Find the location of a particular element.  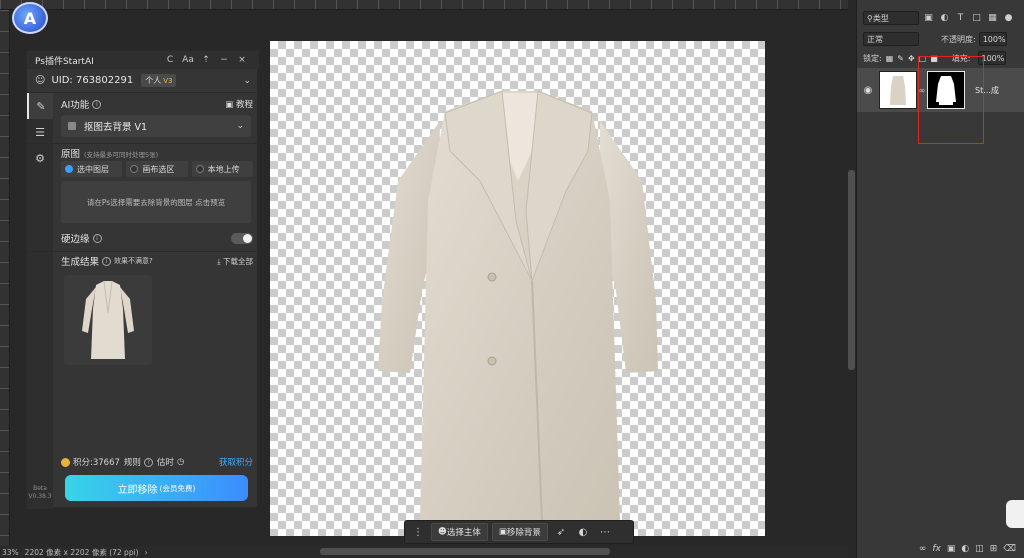

opacity-field: 100% is located at coordinates (992, 39).